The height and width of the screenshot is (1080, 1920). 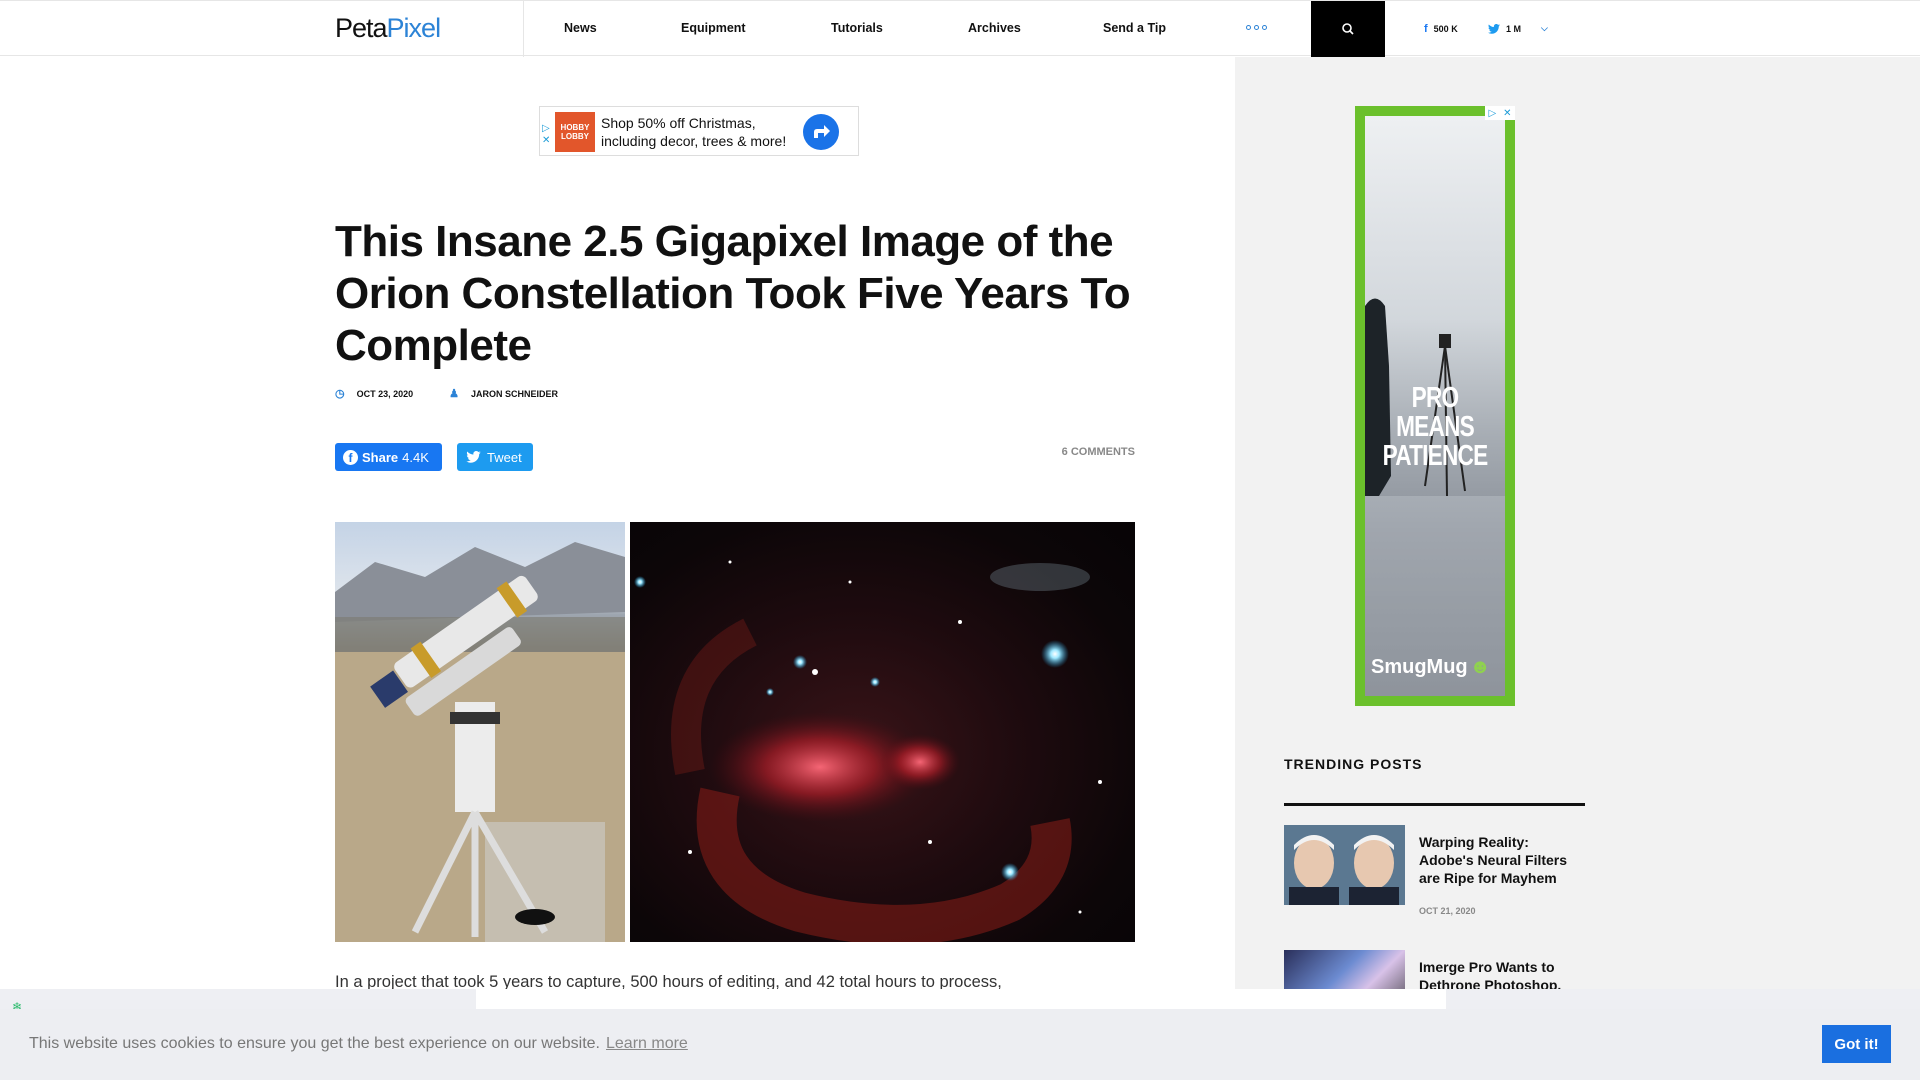 I want to click on more-menu-icon, so click(x=1256, y=27).